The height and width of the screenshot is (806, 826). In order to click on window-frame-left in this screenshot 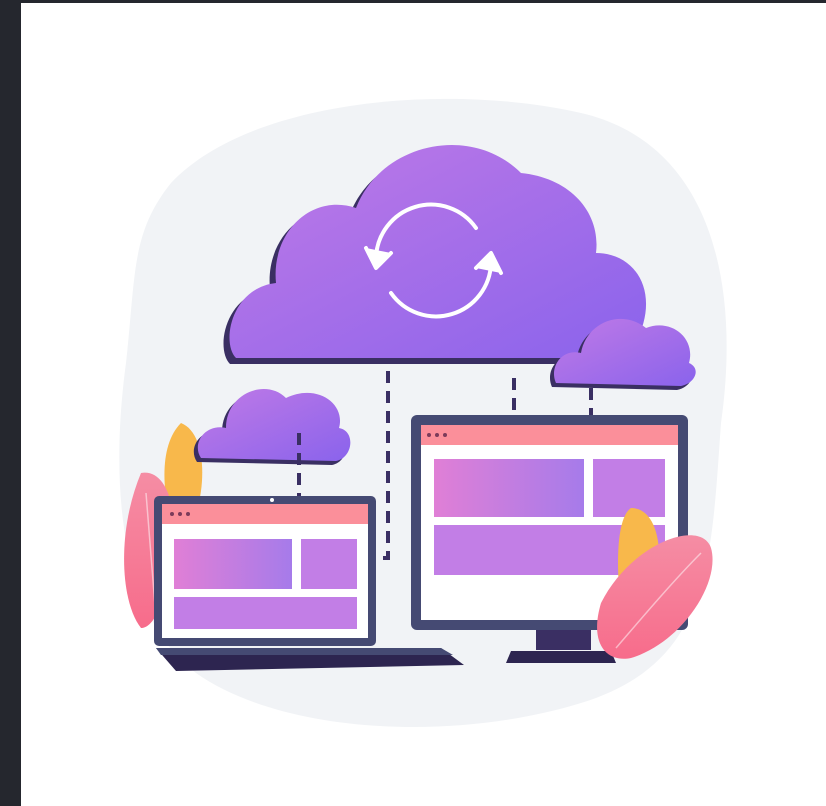, I will do `click(10, 403)`.